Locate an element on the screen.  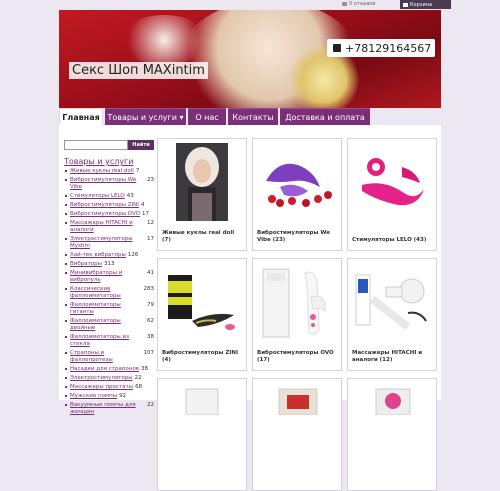
list-item: Классические фаллоимитаторы 283 is located at coordinates (109, 293).